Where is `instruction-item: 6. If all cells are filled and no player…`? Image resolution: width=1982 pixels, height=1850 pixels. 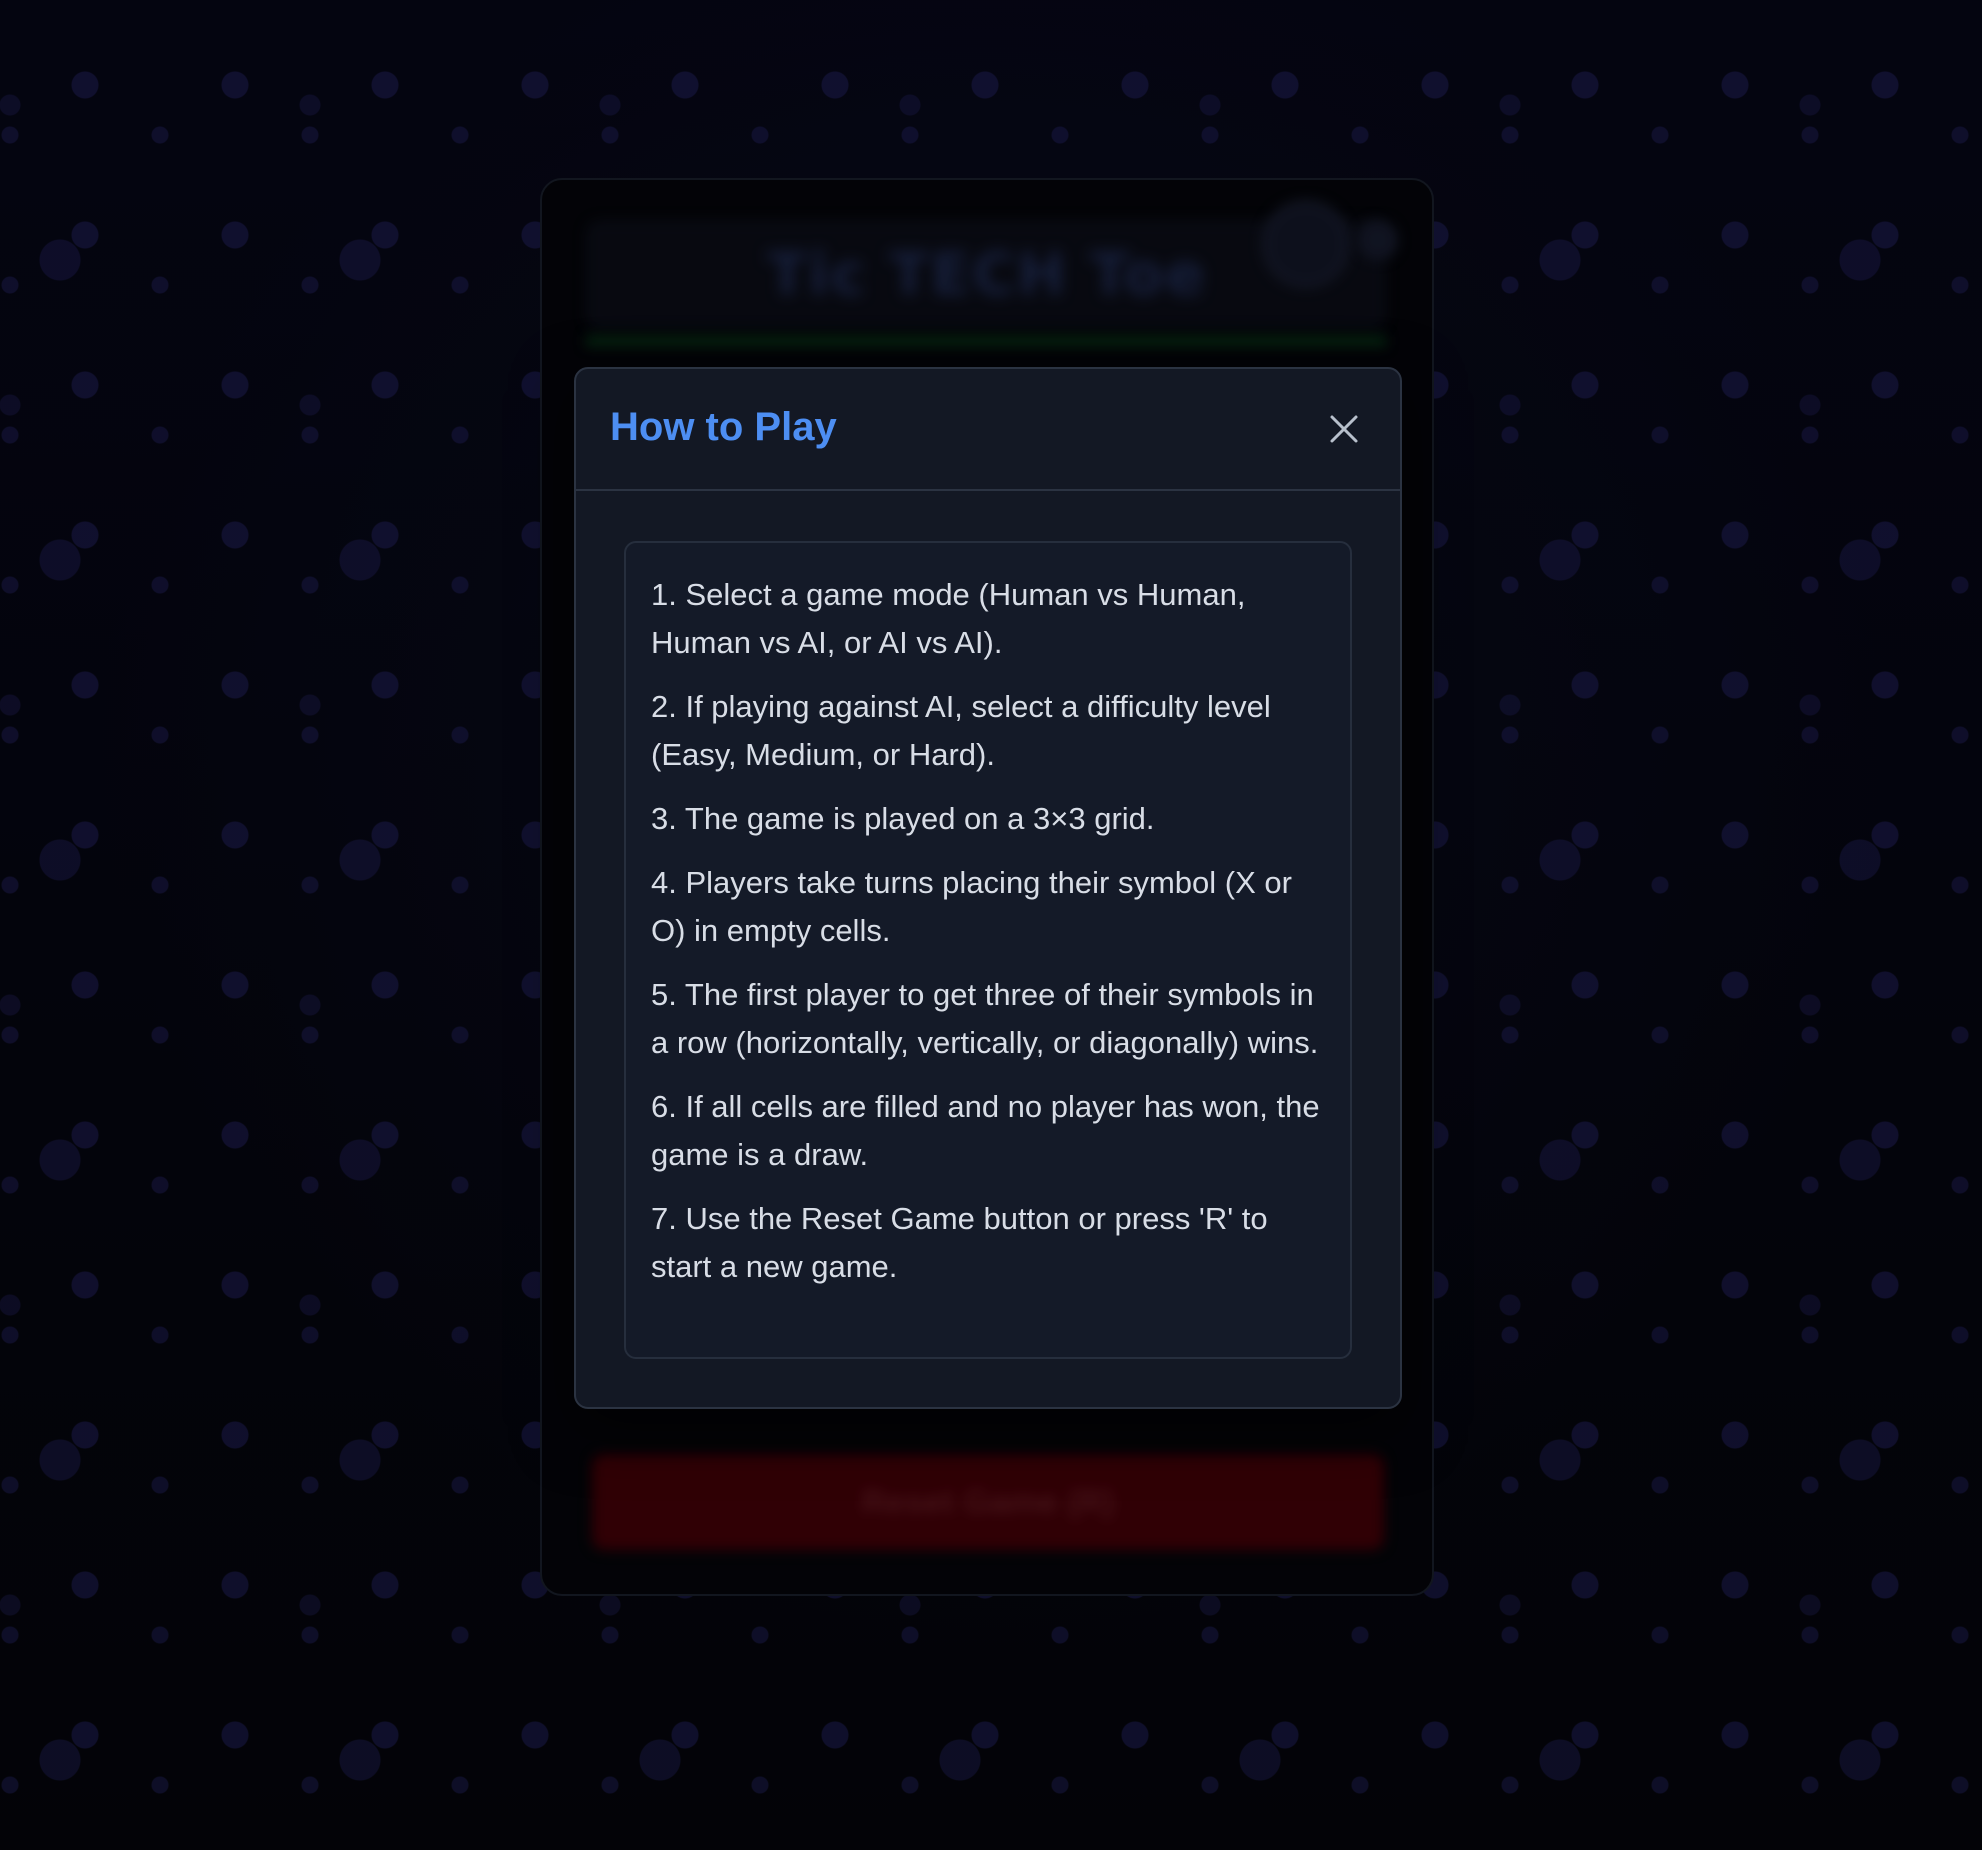 instruction-item: 6. If all cells are filled and no player… is located at coordinates (985, 1130).